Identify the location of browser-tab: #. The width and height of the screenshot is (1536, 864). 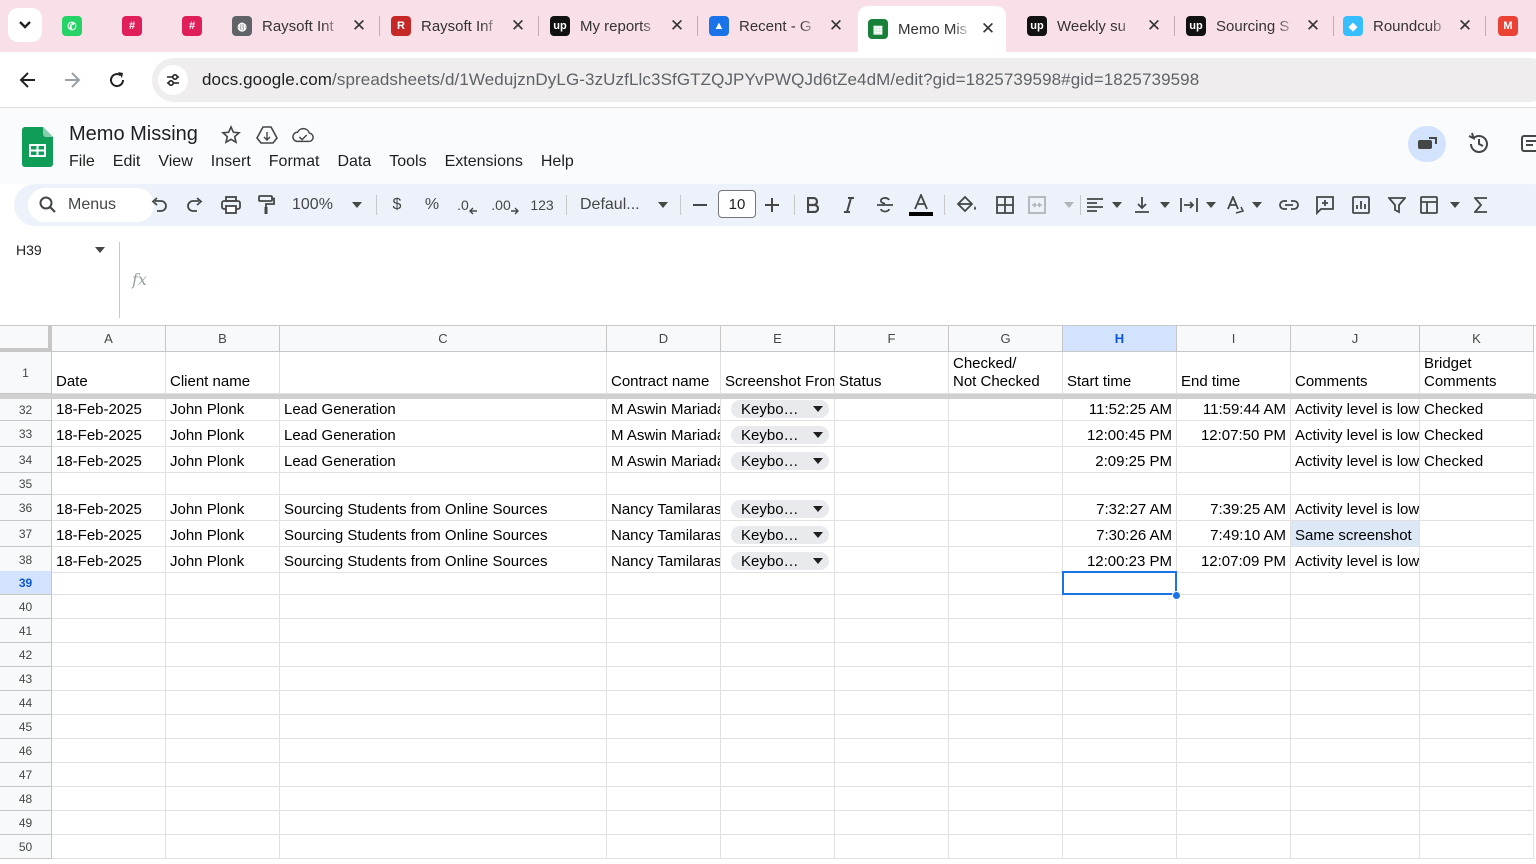
(194, 26).